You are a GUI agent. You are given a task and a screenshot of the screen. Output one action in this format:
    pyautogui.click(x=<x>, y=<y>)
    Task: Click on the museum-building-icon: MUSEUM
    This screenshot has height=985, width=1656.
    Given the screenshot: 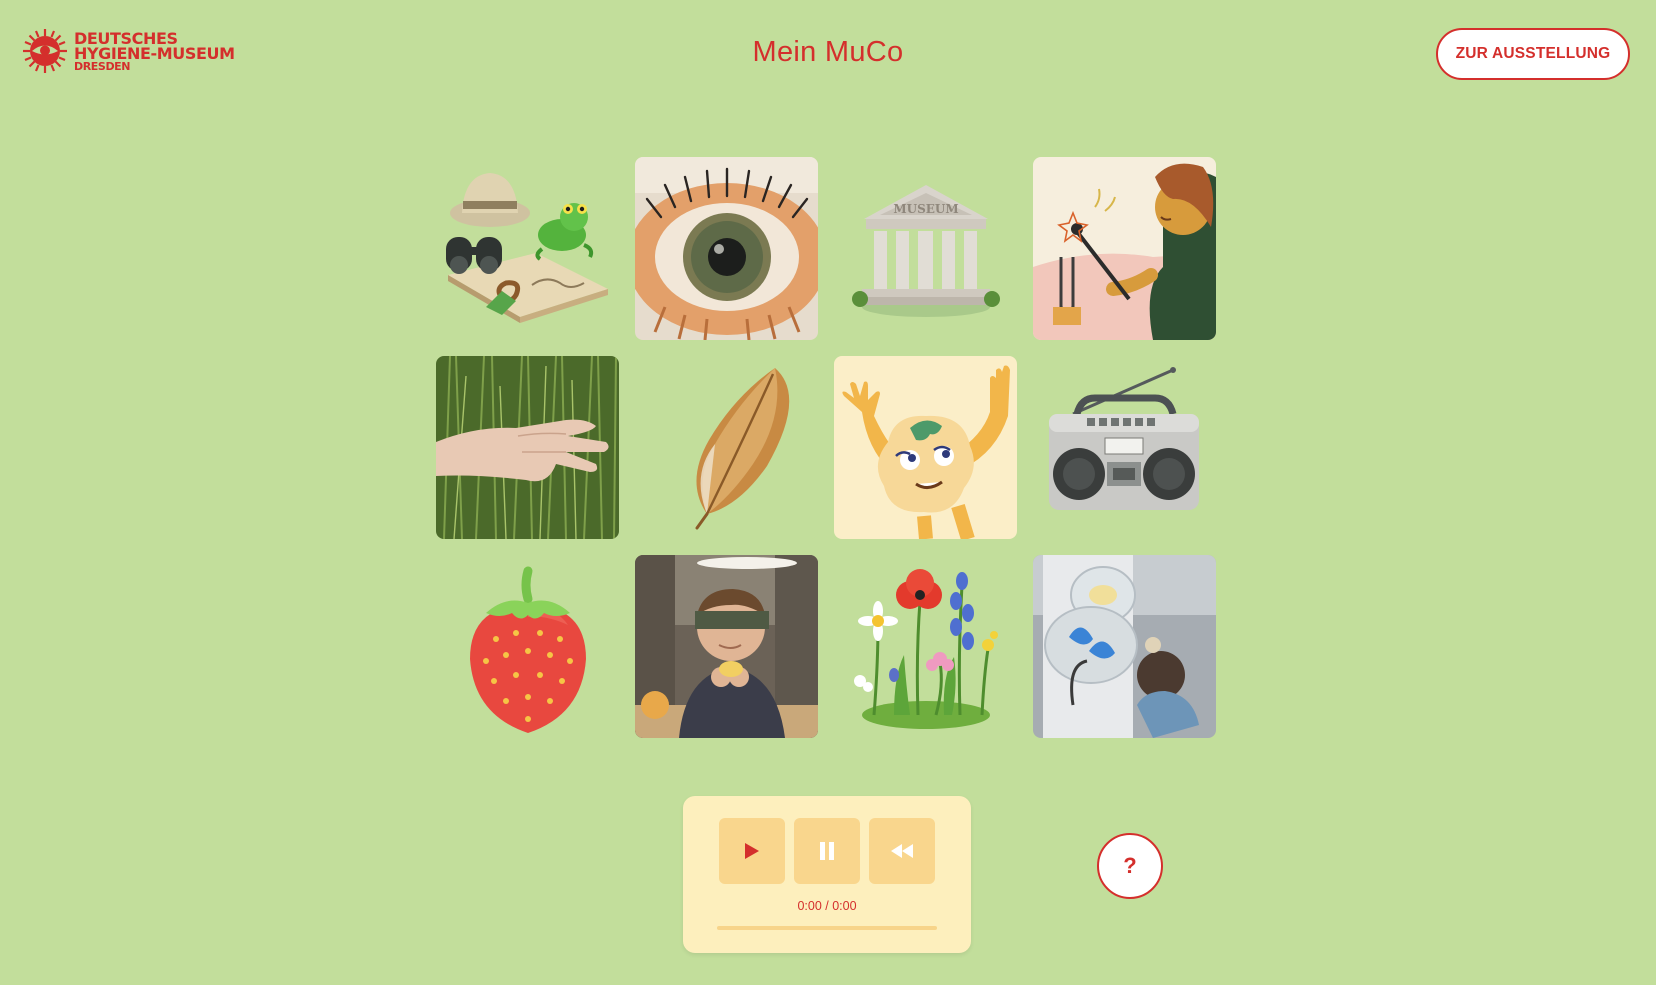 What is the action you would take?
    pyautogui.click(x=925, y=248)
    